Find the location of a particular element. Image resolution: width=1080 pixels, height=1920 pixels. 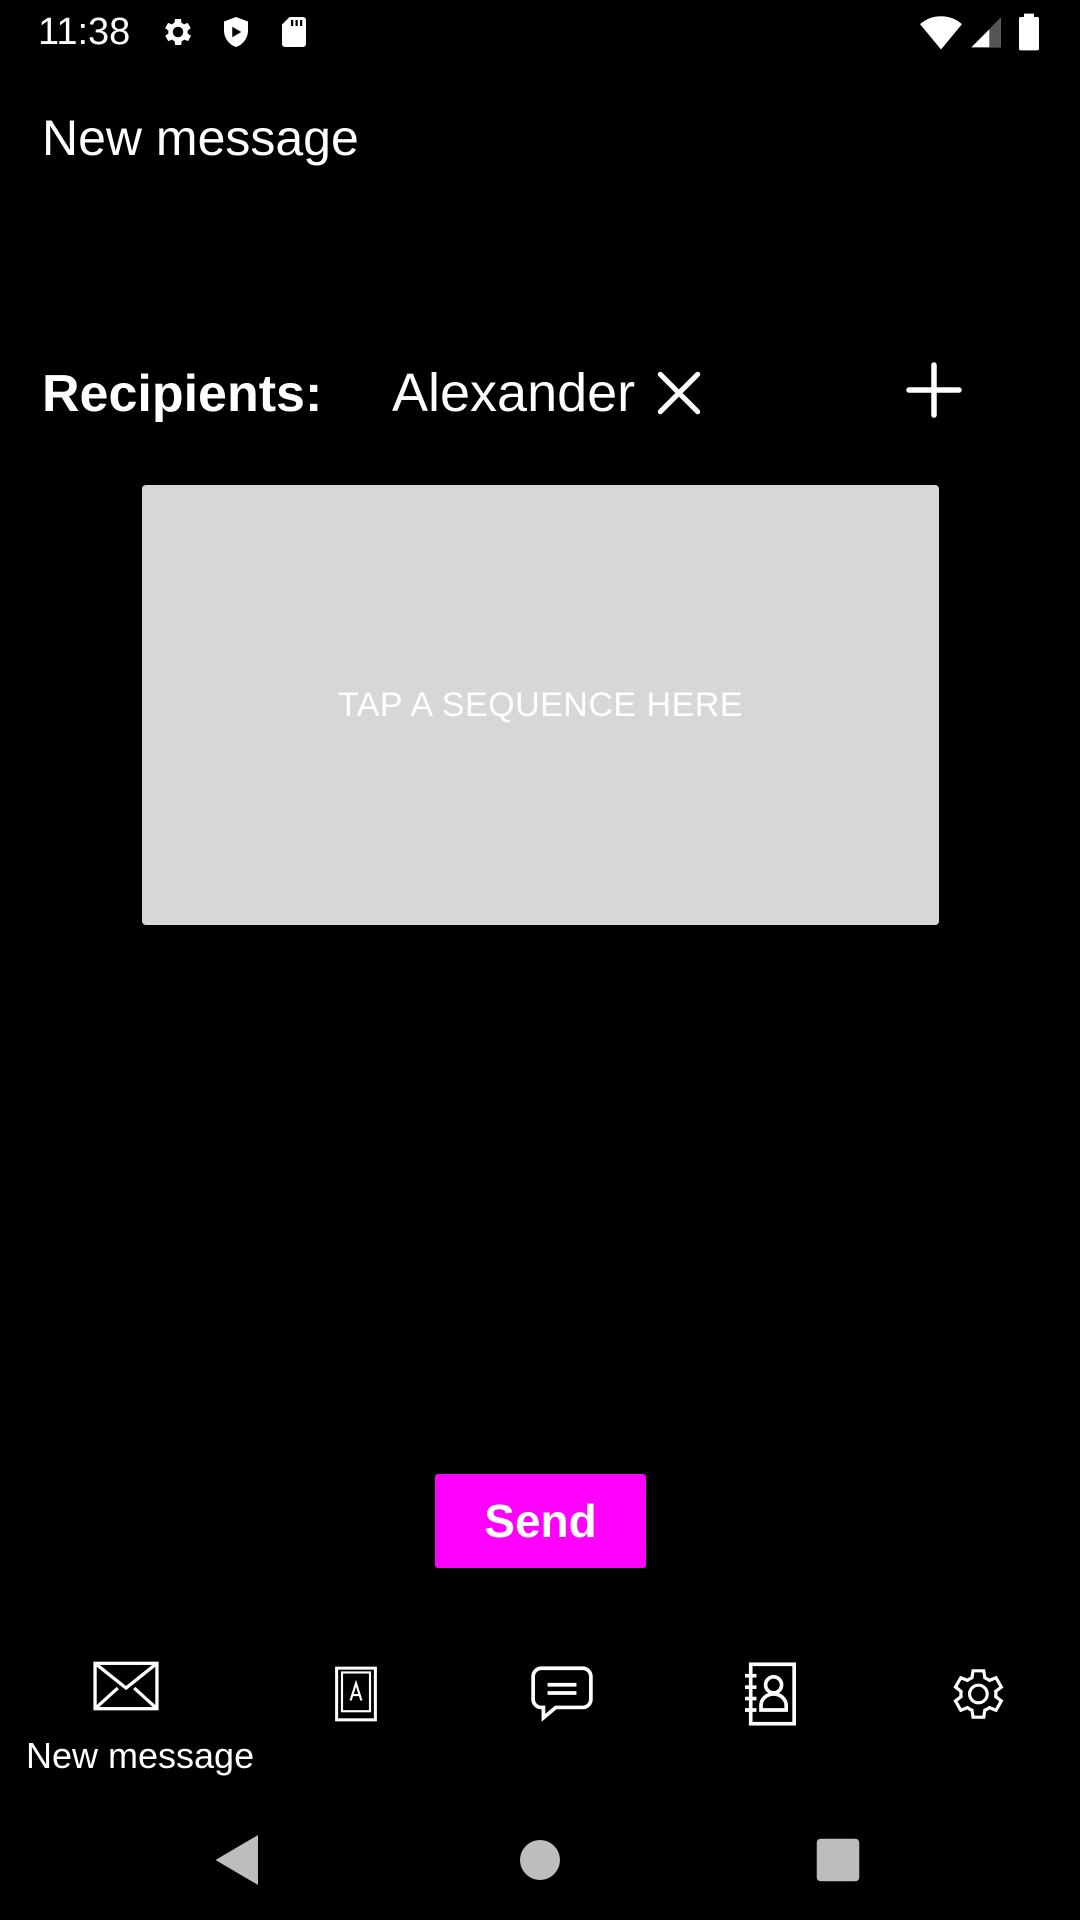

back-button is located at coordinates (238, 1860).